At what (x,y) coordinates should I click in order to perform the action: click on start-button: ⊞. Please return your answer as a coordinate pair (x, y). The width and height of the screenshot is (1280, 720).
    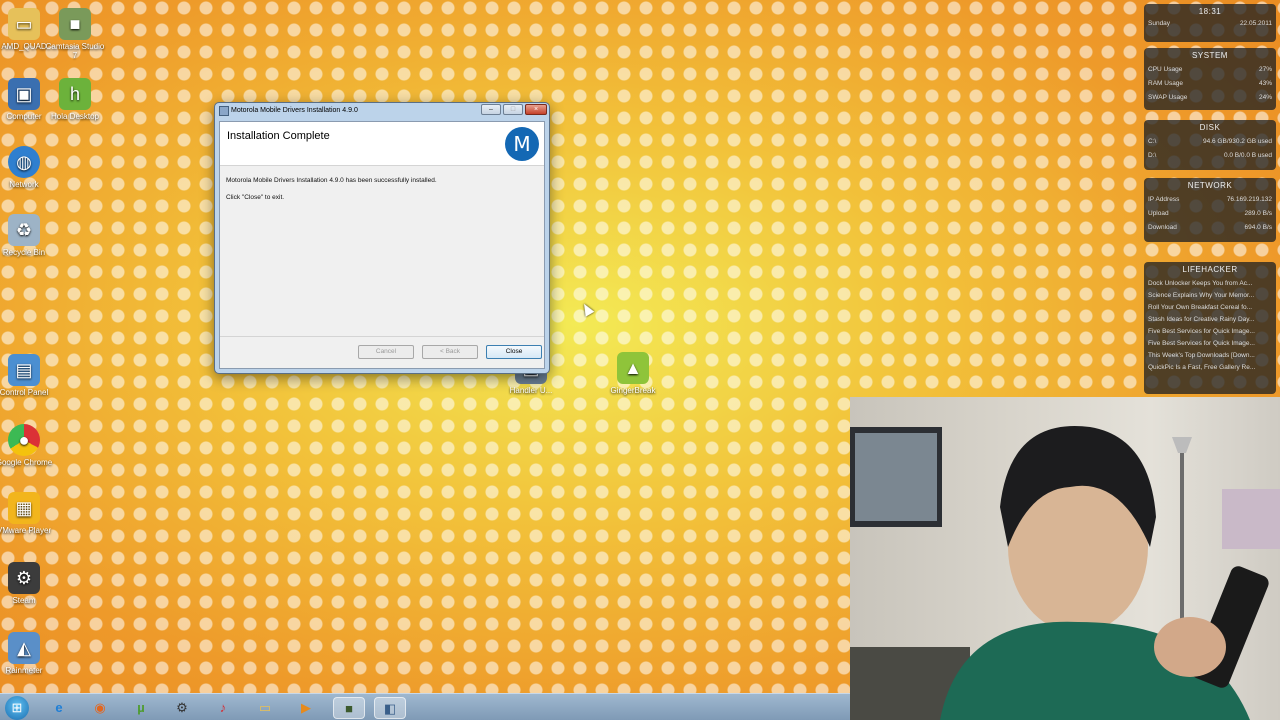
    Looking at the image, I should click on (17, 708).